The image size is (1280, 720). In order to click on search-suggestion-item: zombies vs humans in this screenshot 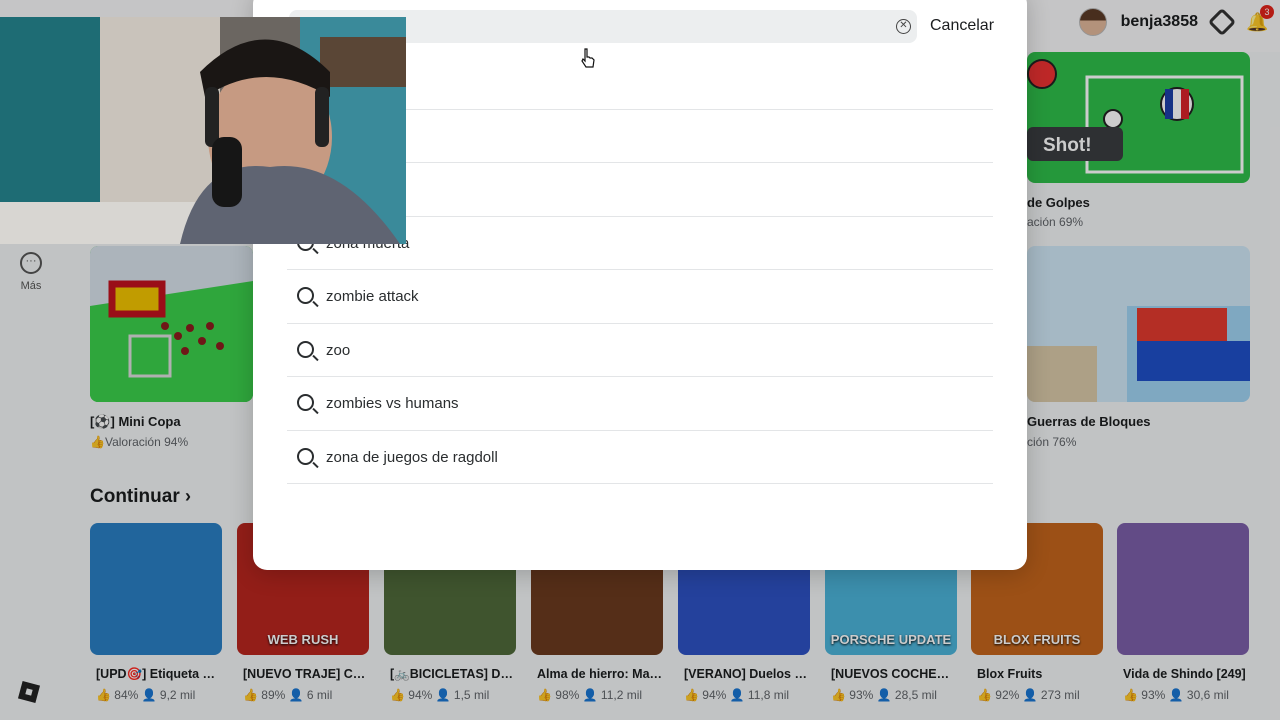, I will do `click(640, 404)`.